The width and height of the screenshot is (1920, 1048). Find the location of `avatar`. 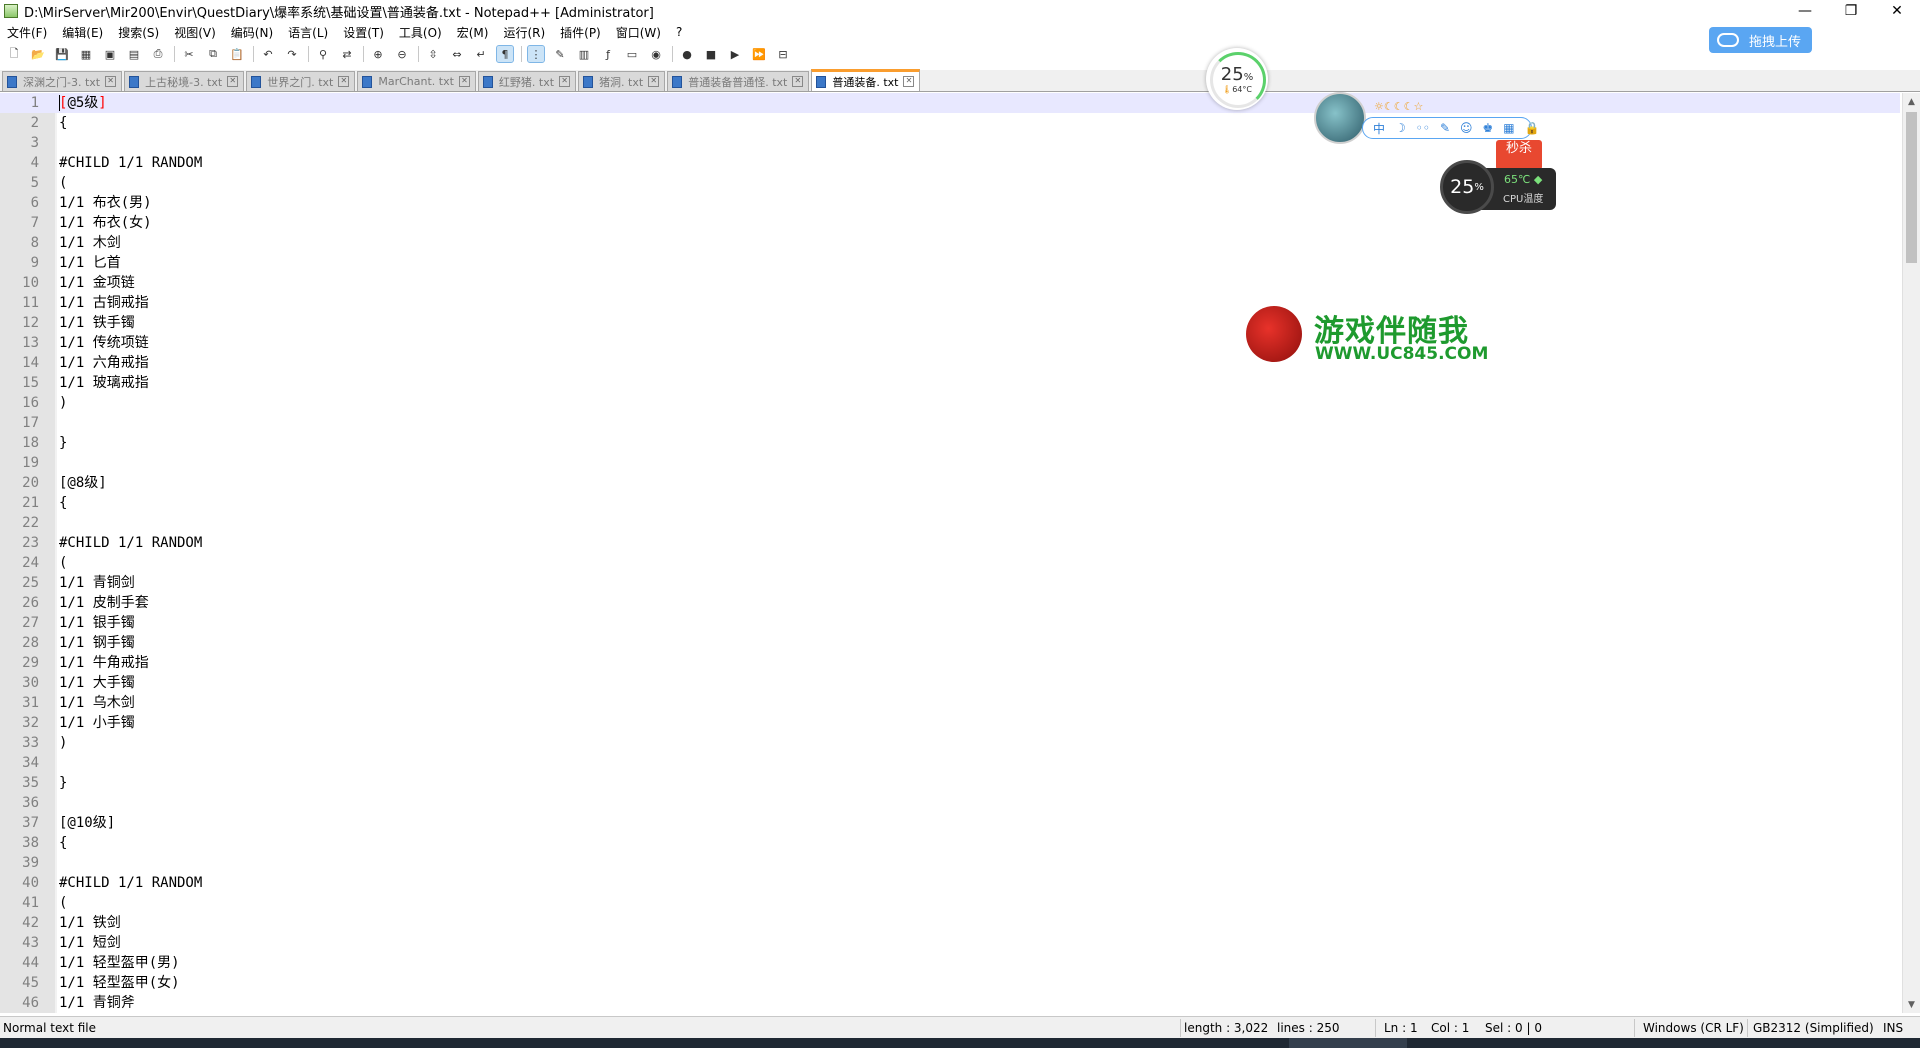

avatar is located at coordinates (1340, 118).